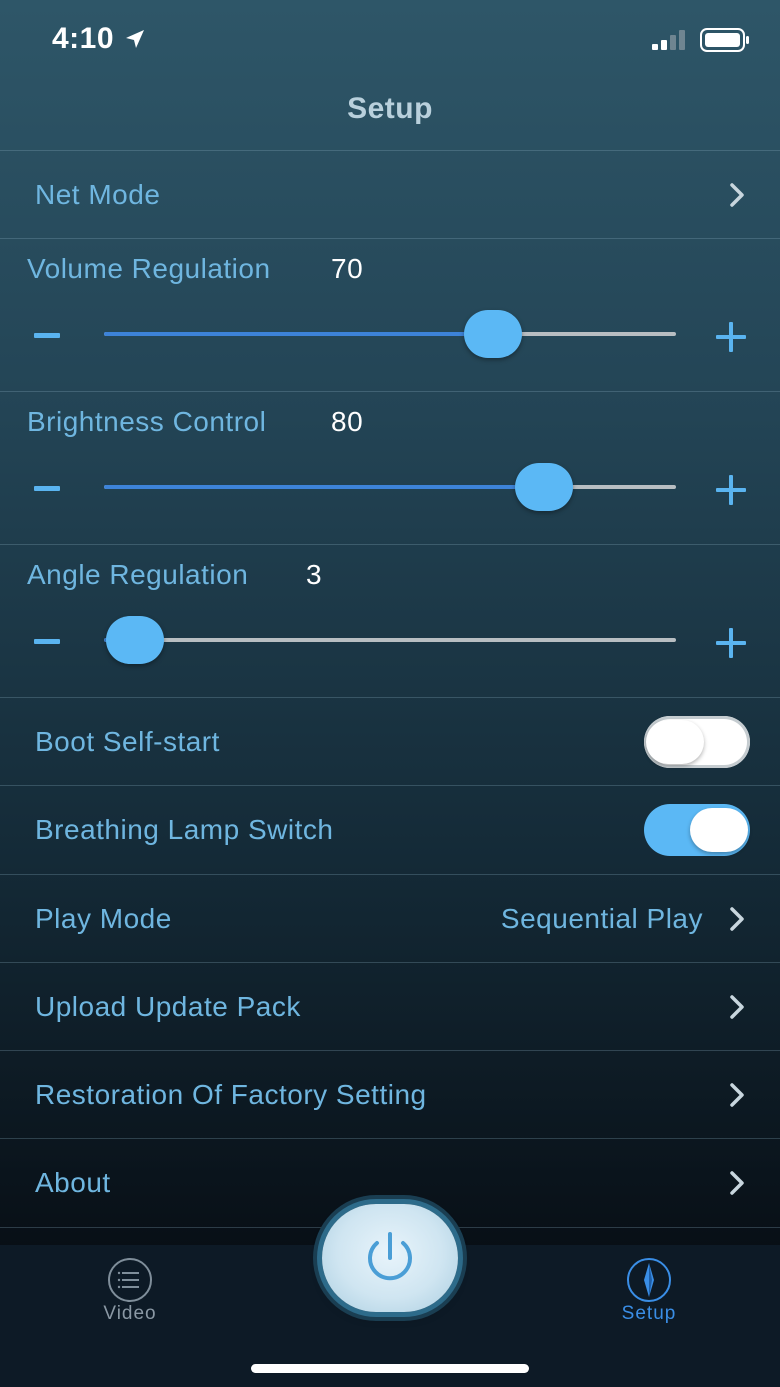  I want to click on breathing-lamp-label: Breathing Lamp Switch, so click(184, 829).